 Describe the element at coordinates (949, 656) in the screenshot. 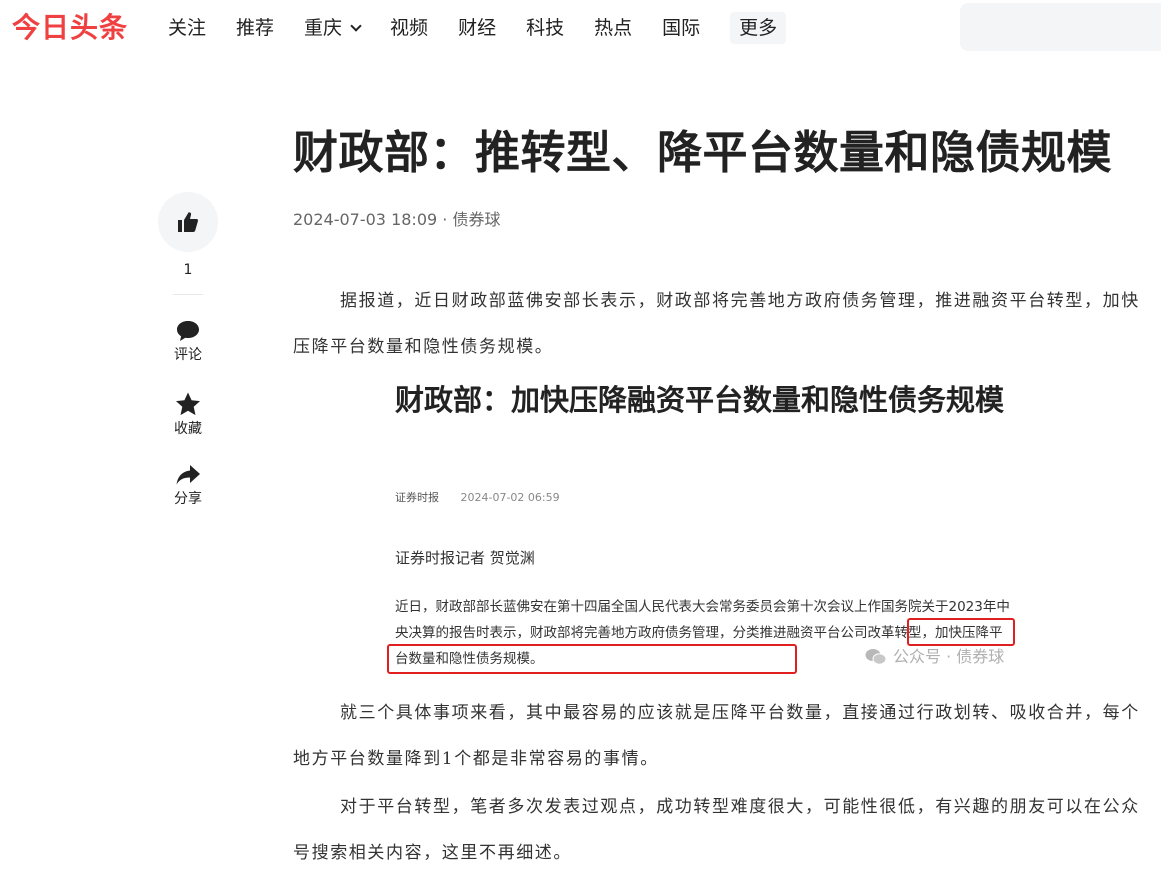

I see `watermark-text: 公众号 · 债券球` at that location.